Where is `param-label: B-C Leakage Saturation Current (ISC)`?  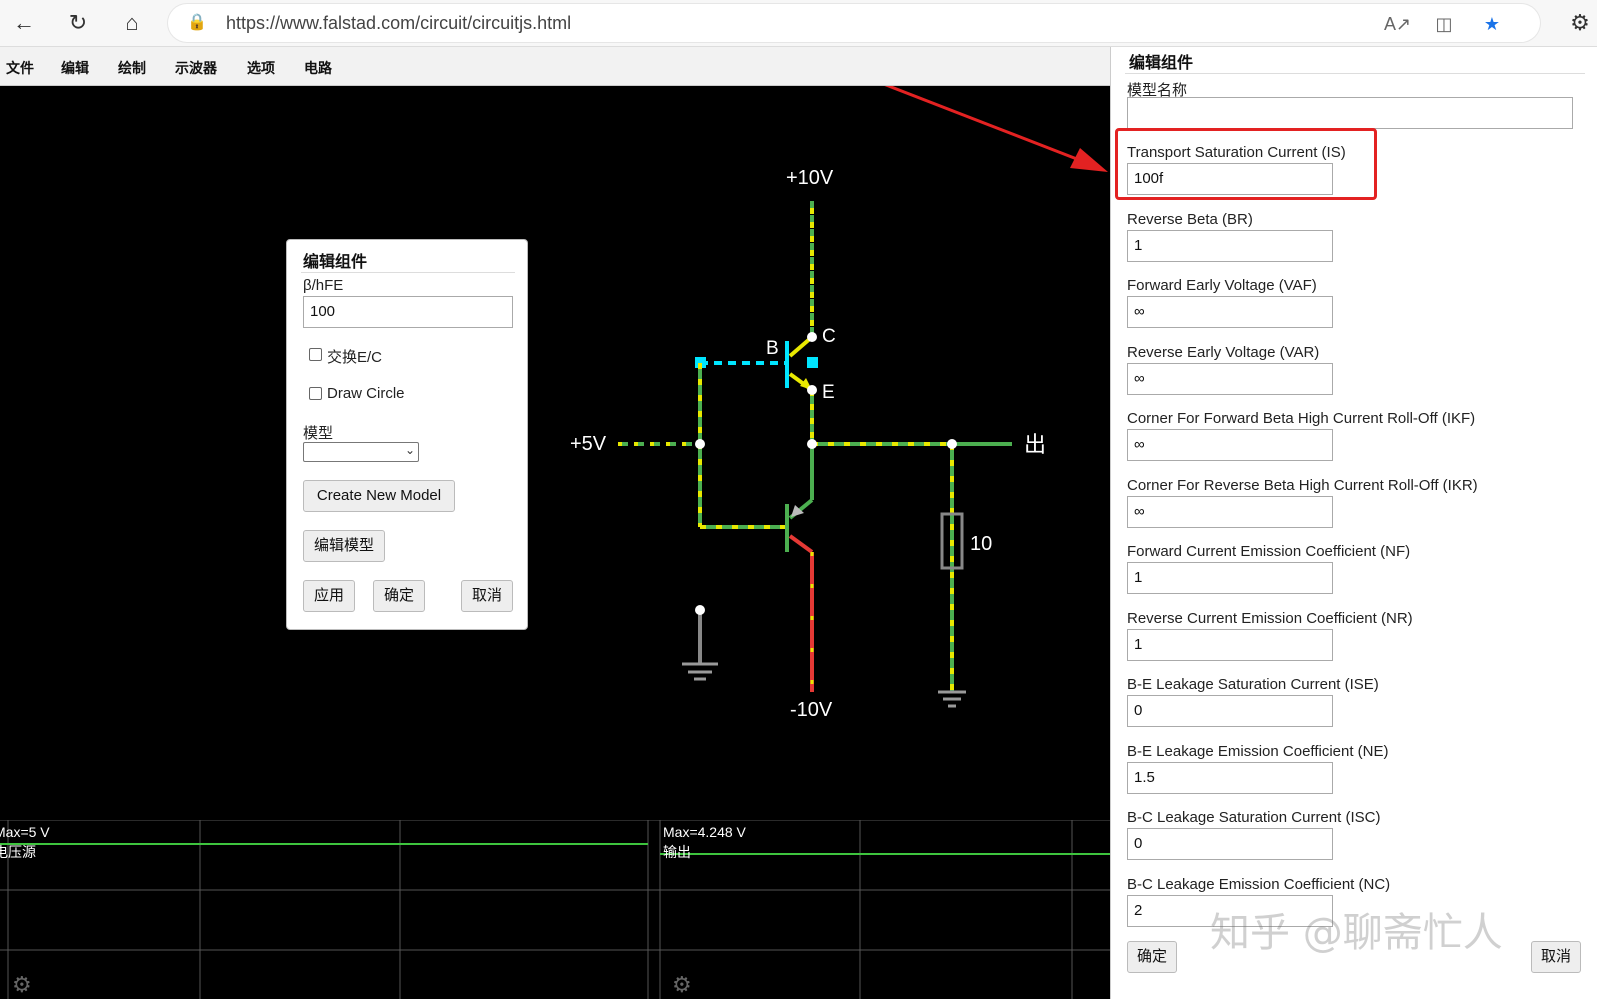
param-label: B-C Leakage Saturation Current (ISC) is located at coordinates (1254, 817).